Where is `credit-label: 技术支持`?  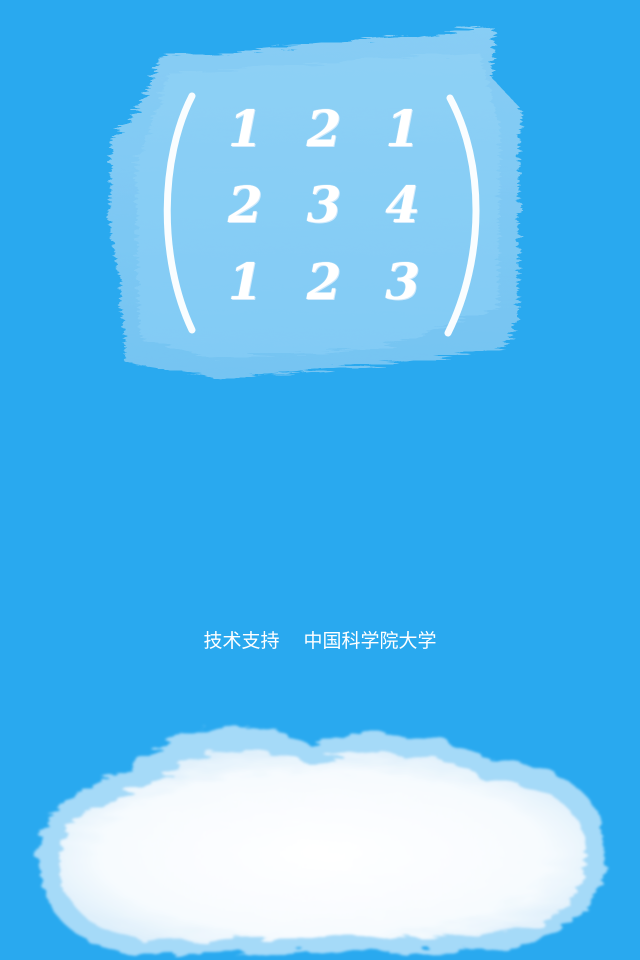 credit-label: 技术支持 is located at coordinates (241, 641).